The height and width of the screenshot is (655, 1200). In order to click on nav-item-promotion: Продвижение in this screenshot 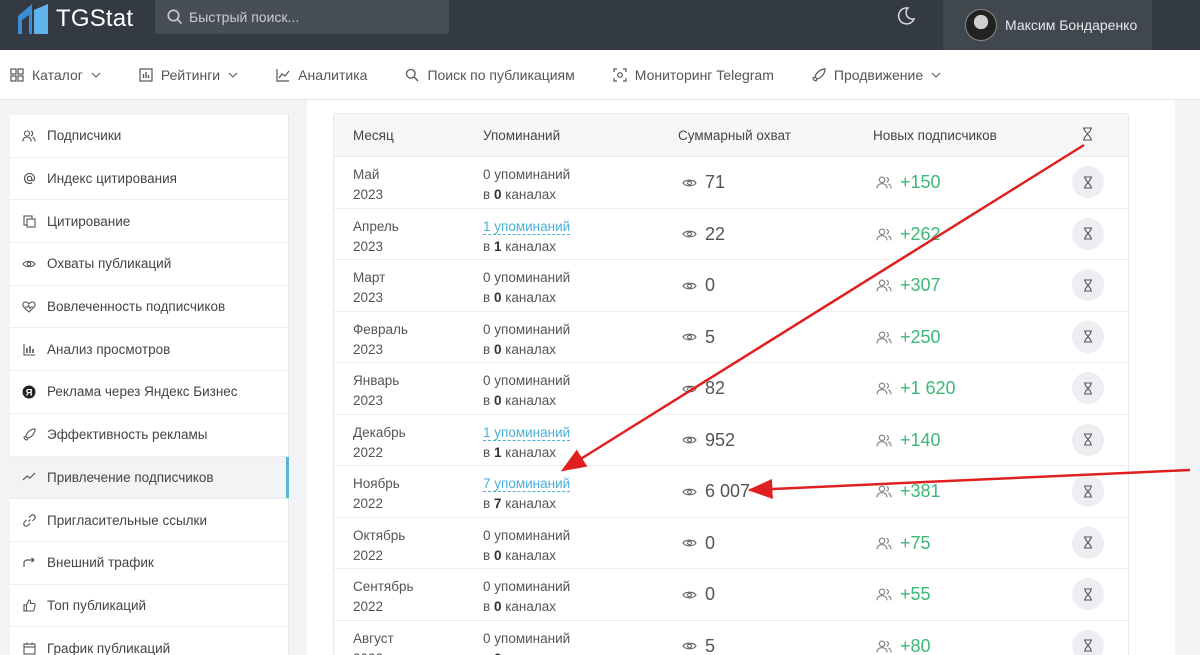, I will do `click(876, 75)`.